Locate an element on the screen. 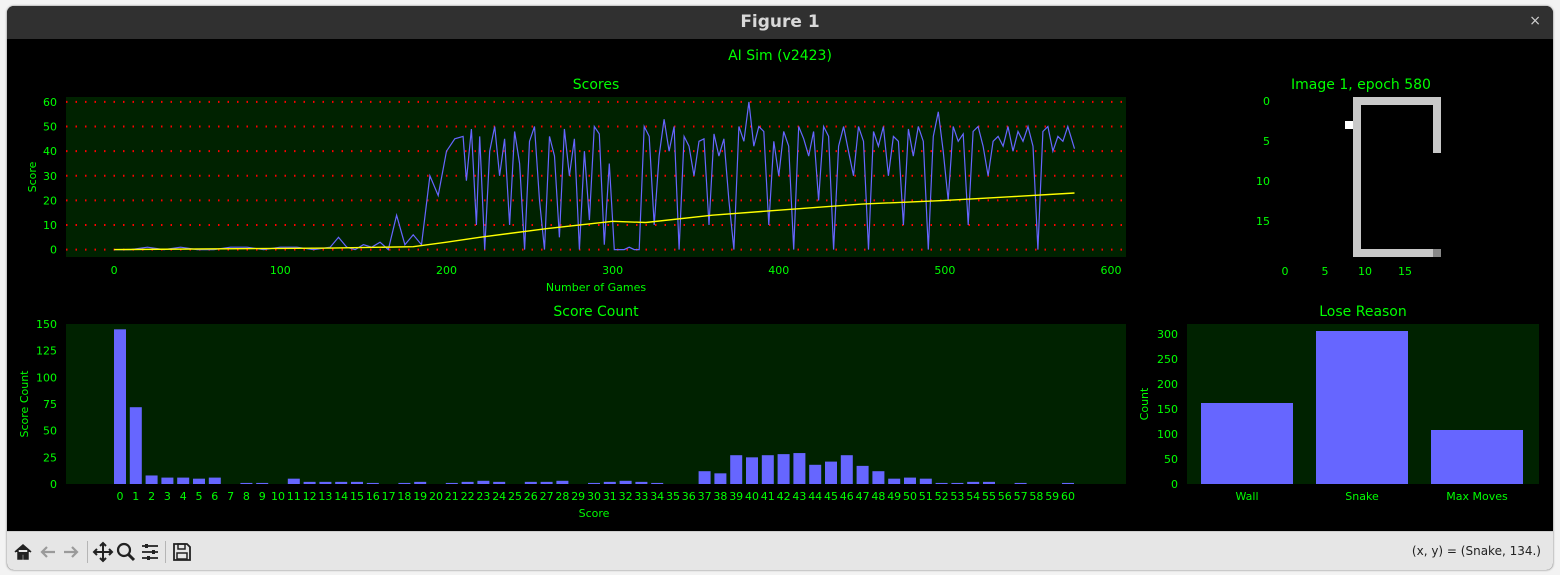 The width and height of the screenshot is (1560, 575). navigation-toolbar: (x, y) = (Snake, 134.) is located at coordinates (780, 550).